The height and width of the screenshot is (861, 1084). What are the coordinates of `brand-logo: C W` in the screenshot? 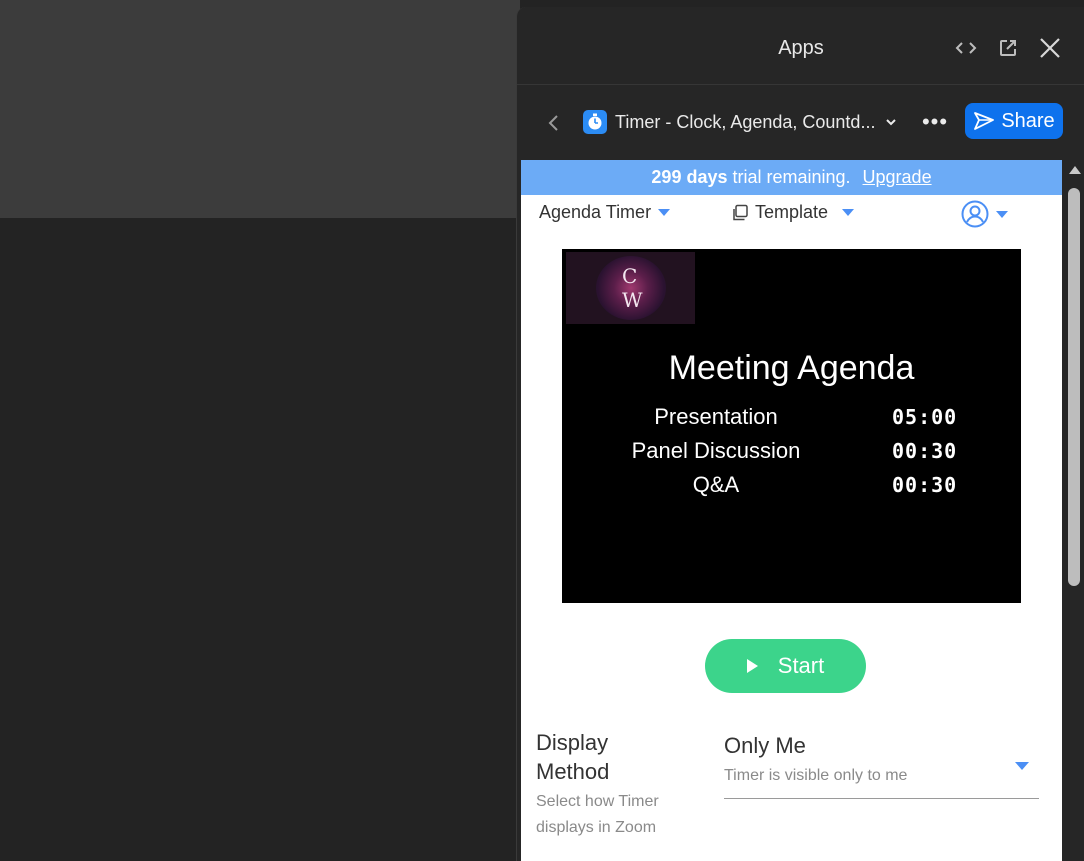 It's located at (630, 288).